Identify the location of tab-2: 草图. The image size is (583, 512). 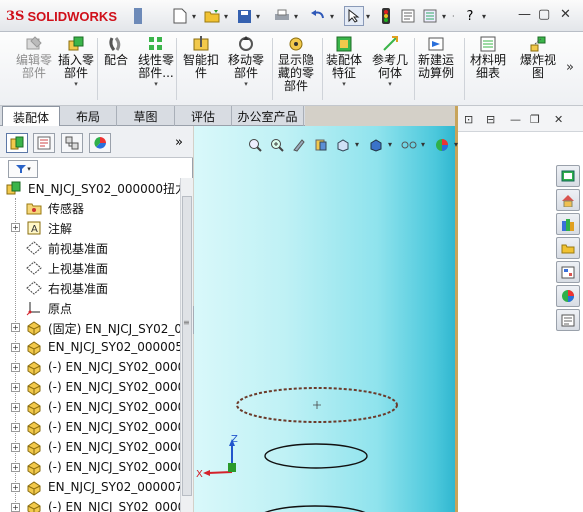
(146, 116).